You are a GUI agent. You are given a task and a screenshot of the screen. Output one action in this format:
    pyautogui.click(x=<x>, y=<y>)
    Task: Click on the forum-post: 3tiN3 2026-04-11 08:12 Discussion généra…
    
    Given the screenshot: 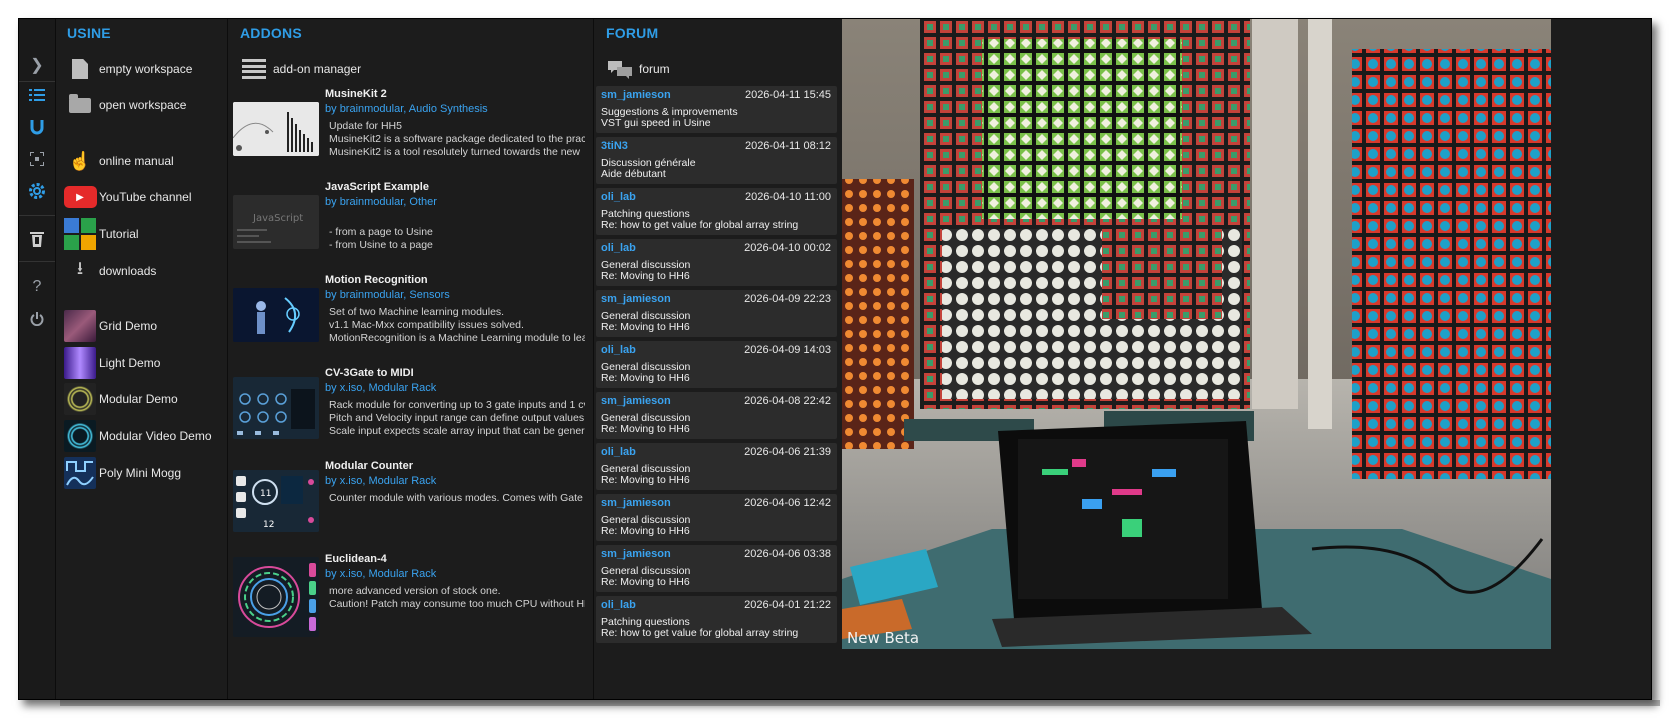 What is the action you would take?
    pyautogui.click(x=716, y=160)
    